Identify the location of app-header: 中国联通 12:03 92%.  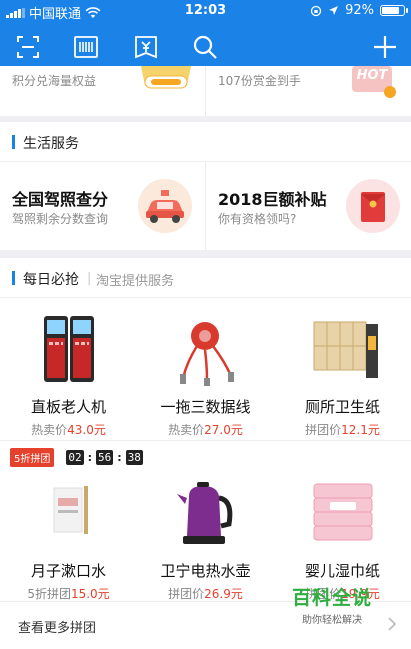
(205, 33).